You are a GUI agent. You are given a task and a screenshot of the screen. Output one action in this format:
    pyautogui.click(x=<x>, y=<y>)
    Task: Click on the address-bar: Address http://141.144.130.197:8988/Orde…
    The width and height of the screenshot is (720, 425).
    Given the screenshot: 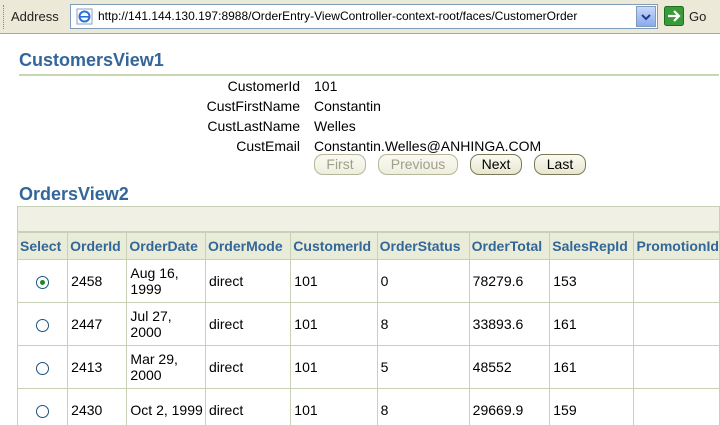 What is the action you would take?
    pyautogui.click(x=360, y=17)
    